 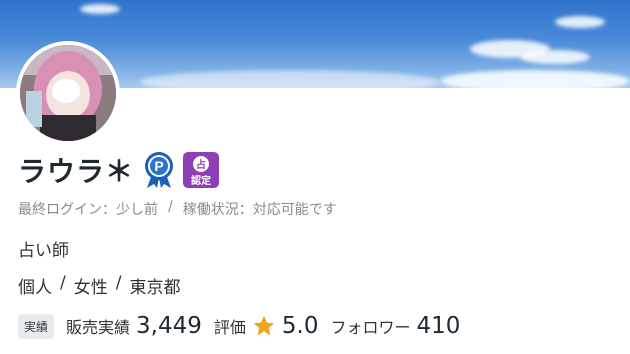 What do you see at coordinates (177, 209) in the screenshot?
I see `status-row: 最終ログイン ： 少し前 / 稼働状況 ： 対応可能です` at bounding box center [177, 209].